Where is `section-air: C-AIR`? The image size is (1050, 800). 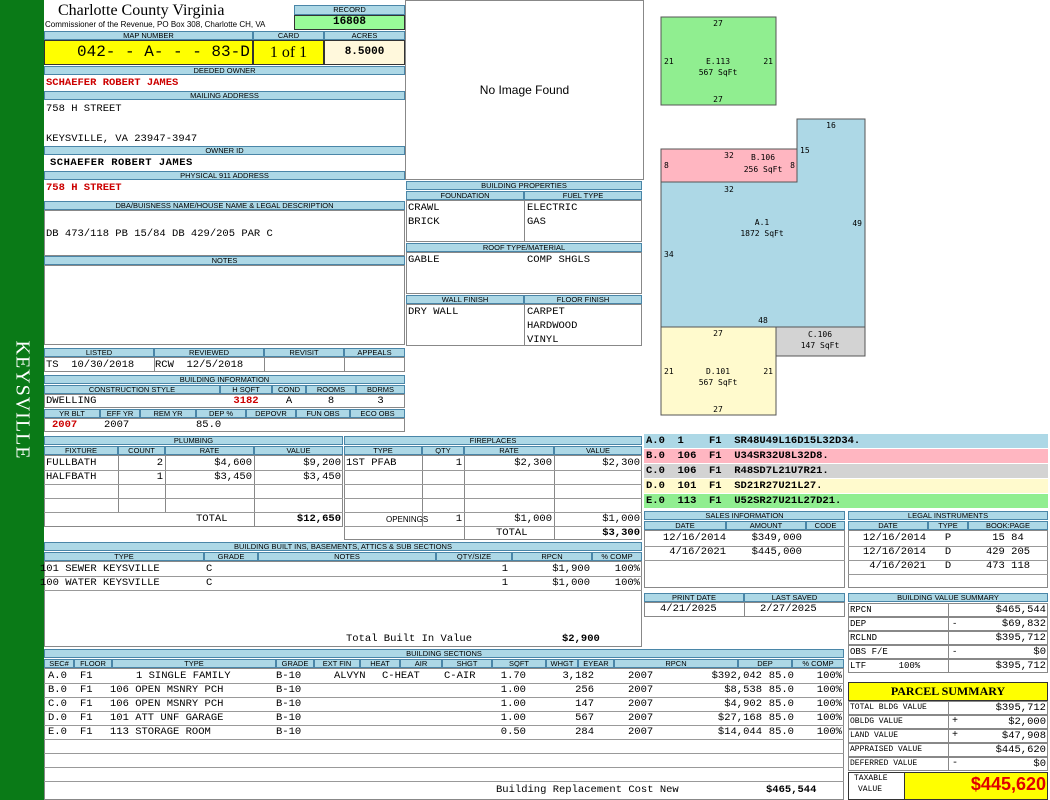
section-air: C-AIR is located at coordinates (460, 676).